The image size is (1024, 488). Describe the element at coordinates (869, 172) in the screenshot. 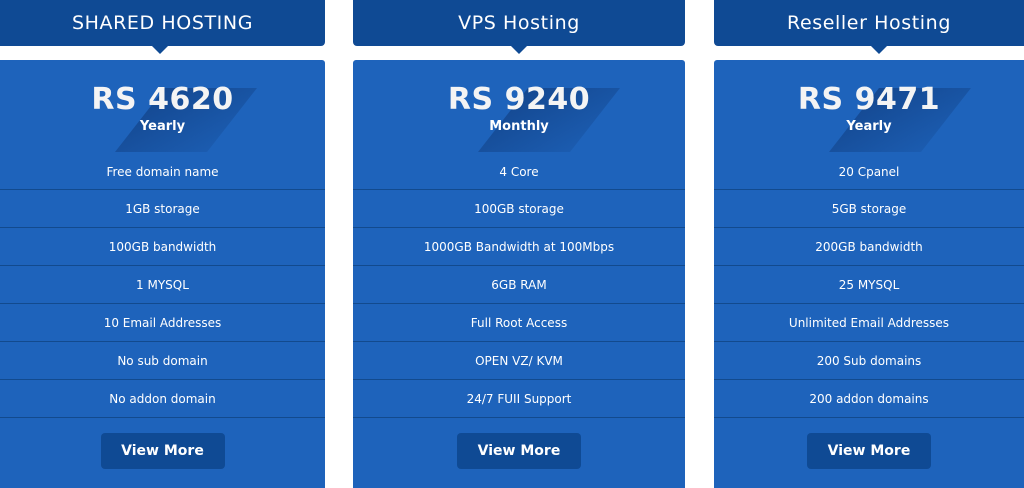

I see `feature-item: 20 Cpanel` at that location.